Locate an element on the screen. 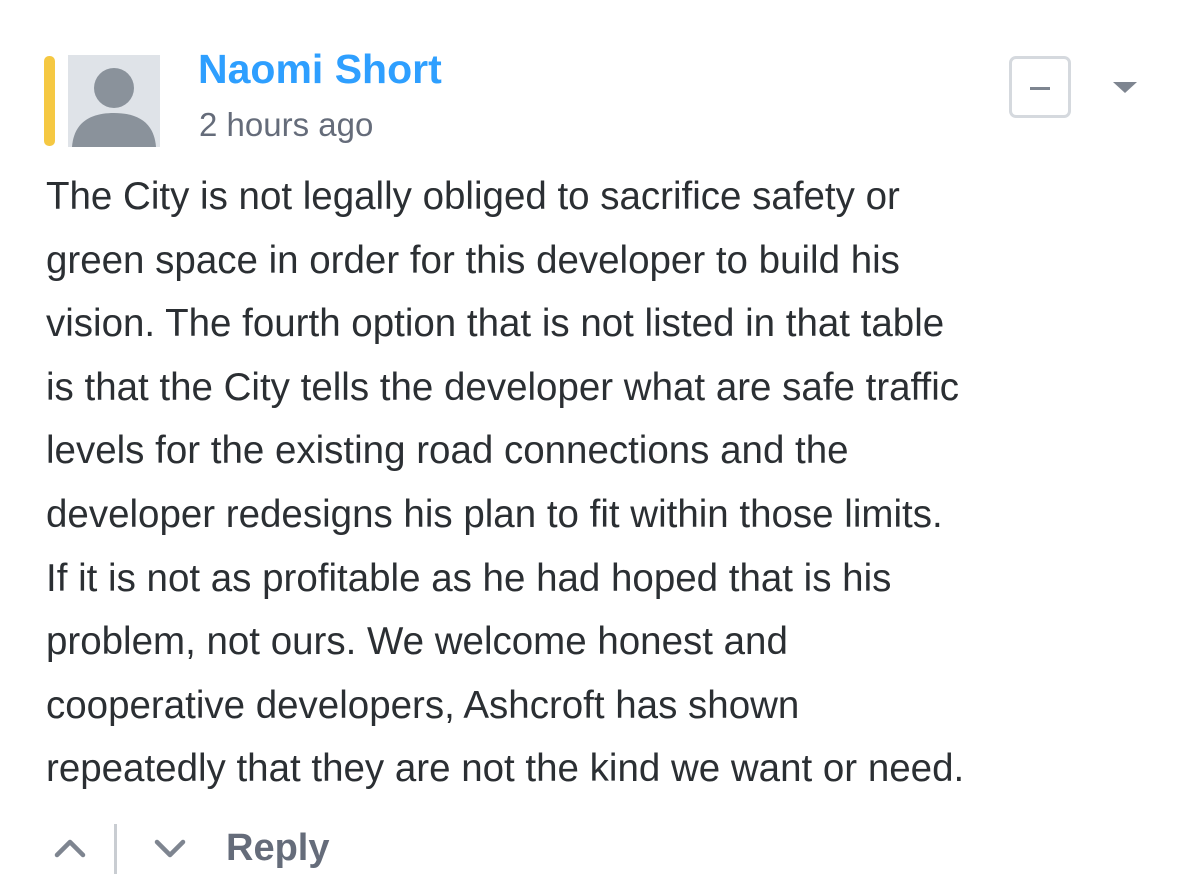  avatar is located at coordinates (114, 101).